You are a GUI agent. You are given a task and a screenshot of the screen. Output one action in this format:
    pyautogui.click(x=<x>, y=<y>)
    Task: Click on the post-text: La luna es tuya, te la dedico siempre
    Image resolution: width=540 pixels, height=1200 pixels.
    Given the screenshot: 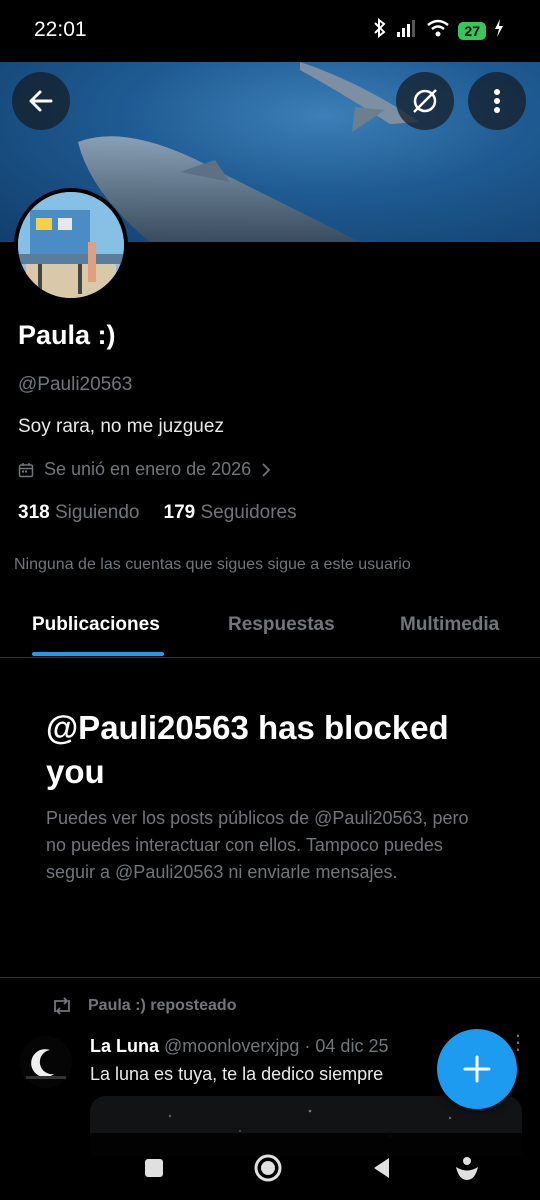 What is the action you would take?
    pyautogui.click(x=237, y=1074)
    